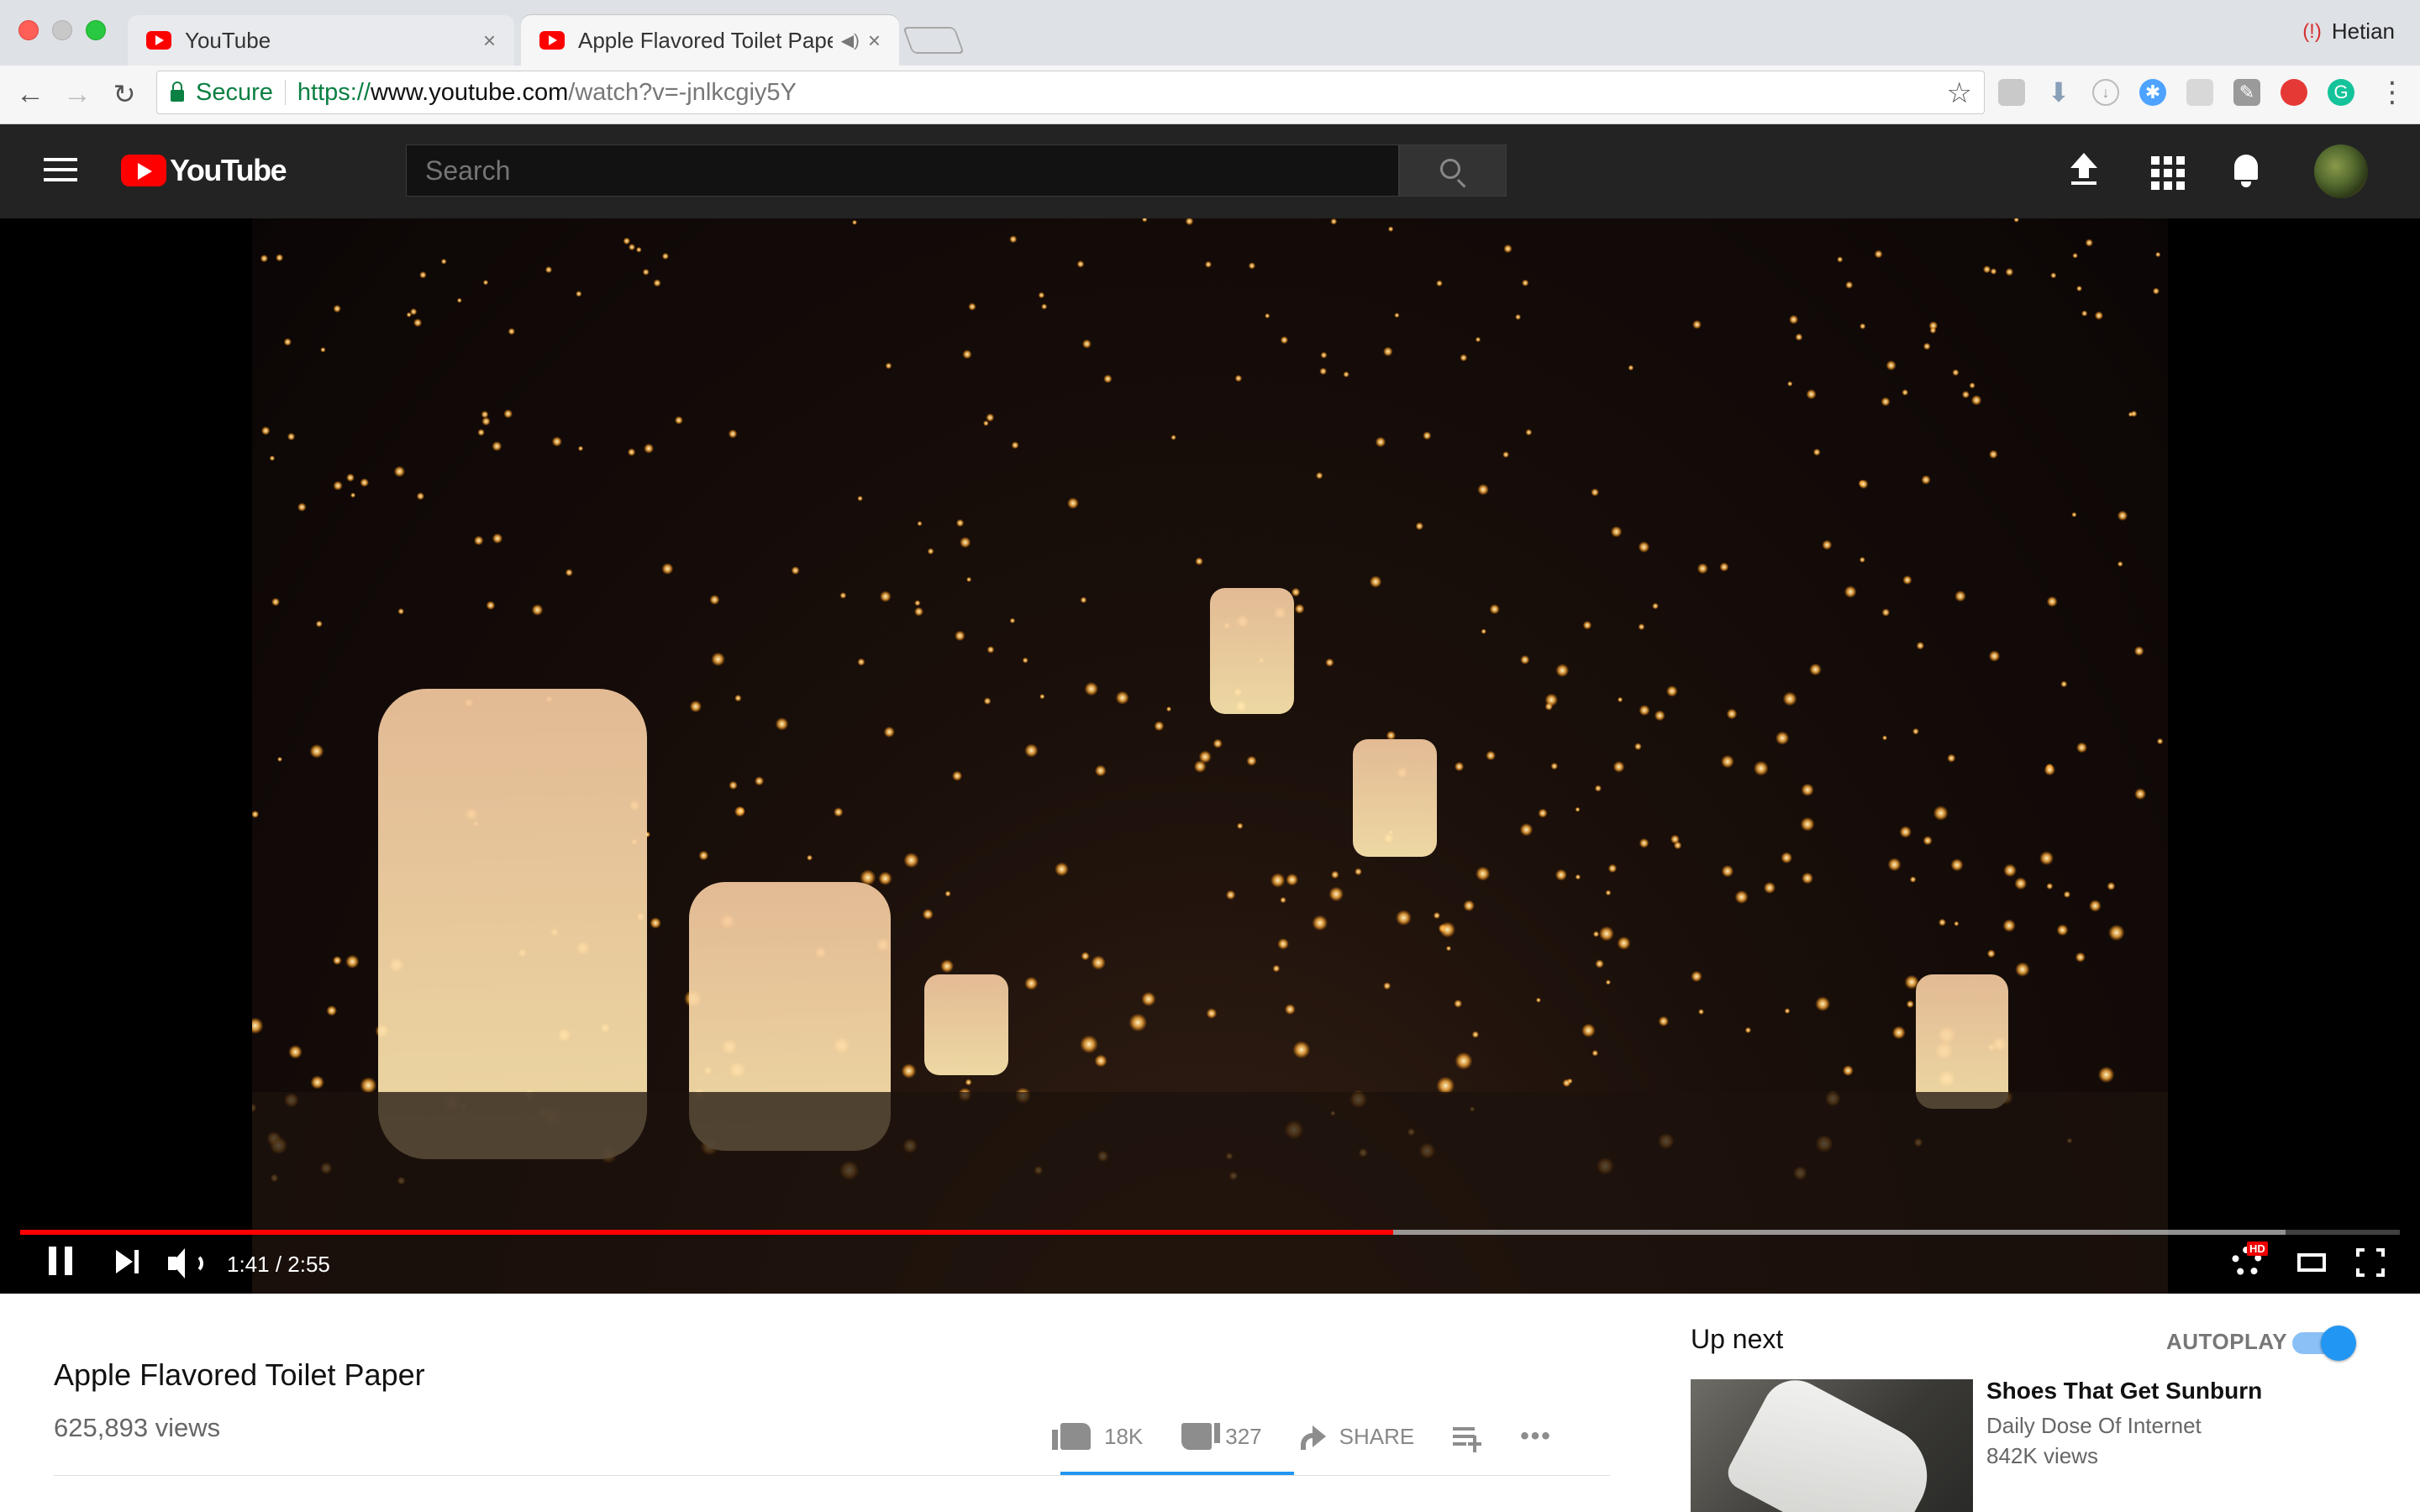 Image resolution: width=2420 pixels, height=1512 pixels. I want to click on thumb-down-icon, so click(1197, 1436).